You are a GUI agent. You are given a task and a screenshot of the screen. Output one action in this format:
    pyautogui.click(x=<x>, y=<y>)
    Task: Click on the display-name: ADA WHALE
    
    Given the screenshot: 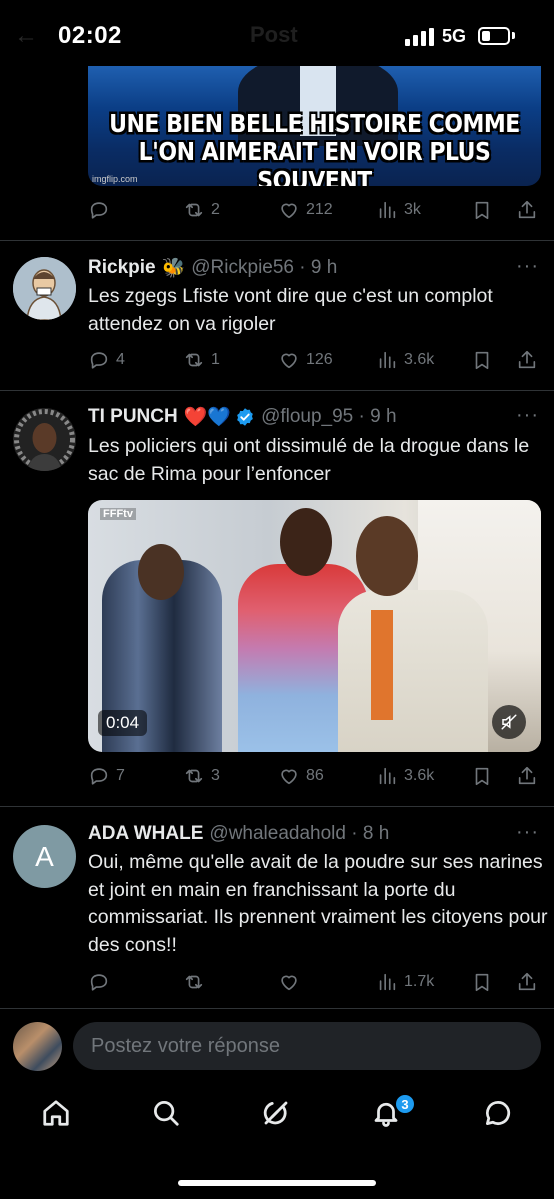 What is the action you would take?
    pyautogui.click(x=145, y=834)
    